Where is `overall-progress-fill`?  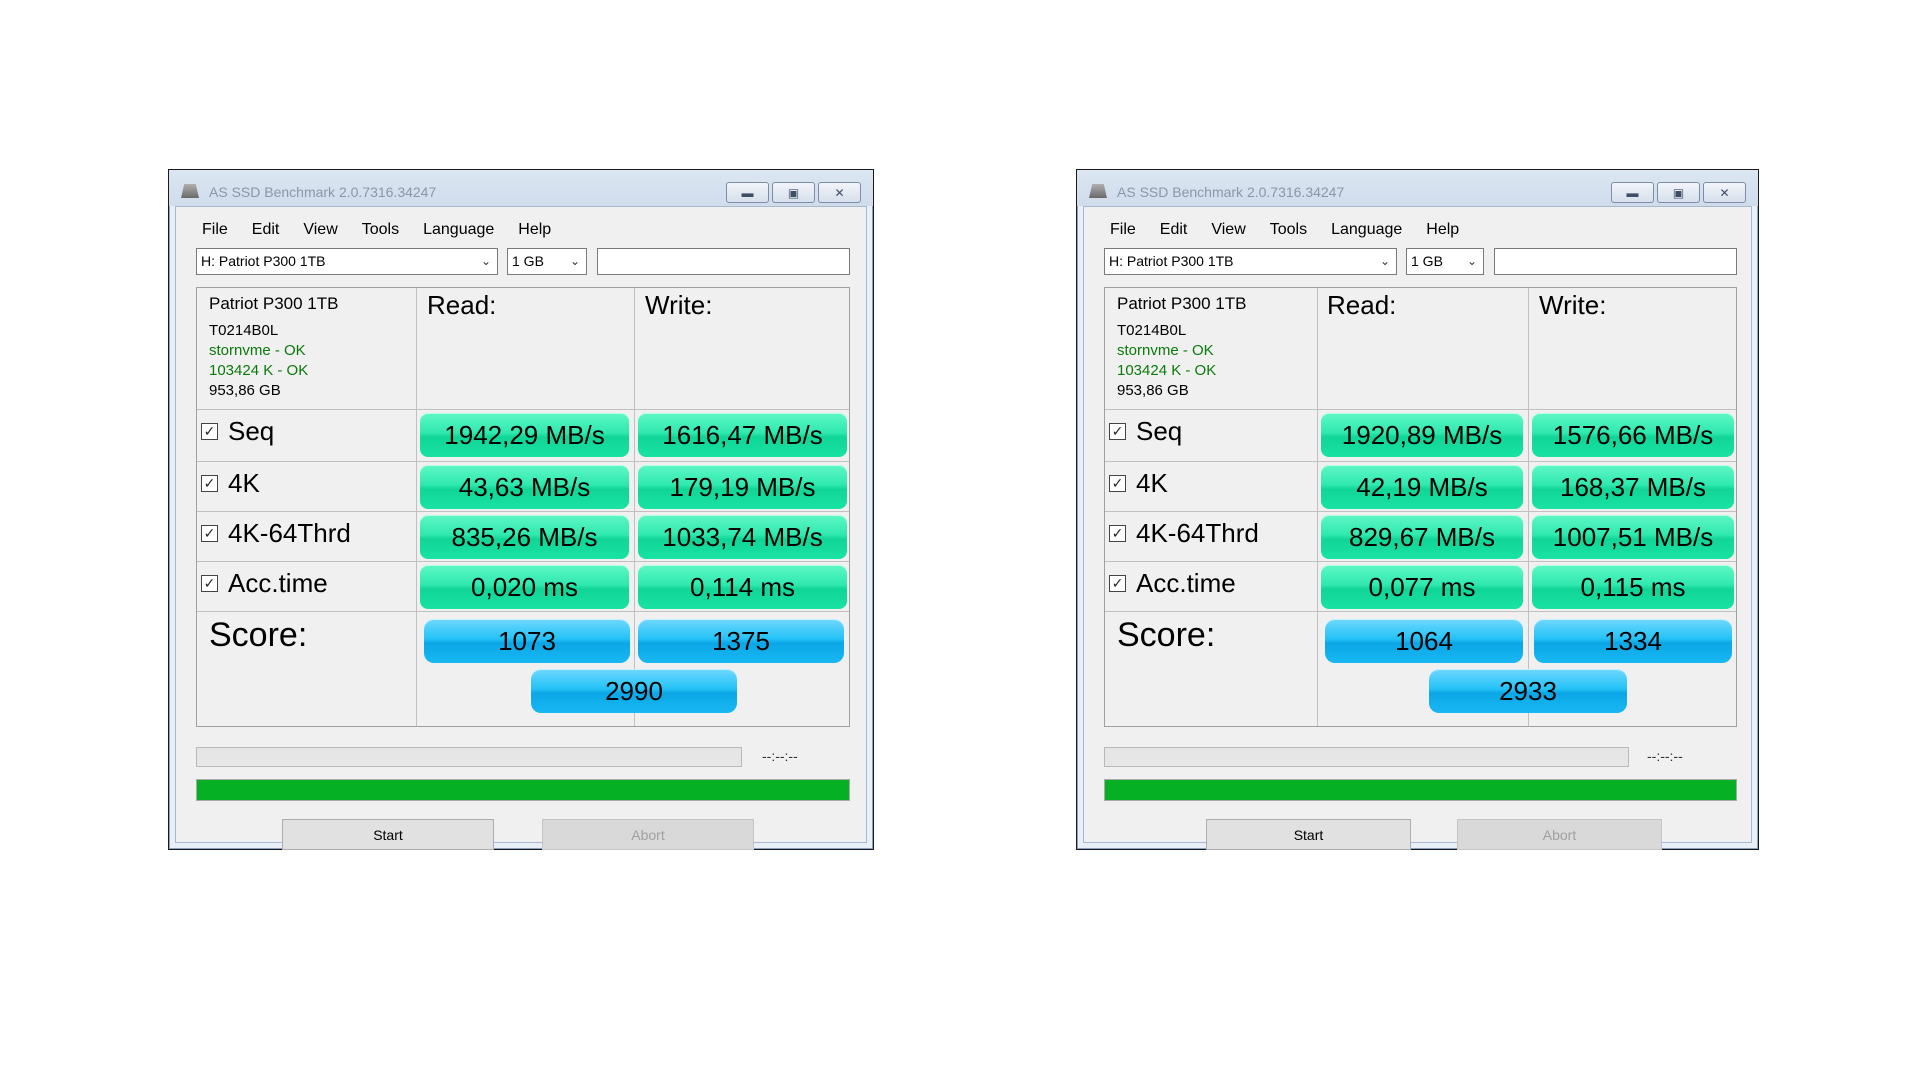 overall-progress-fill is located at coordinates (523, 790).